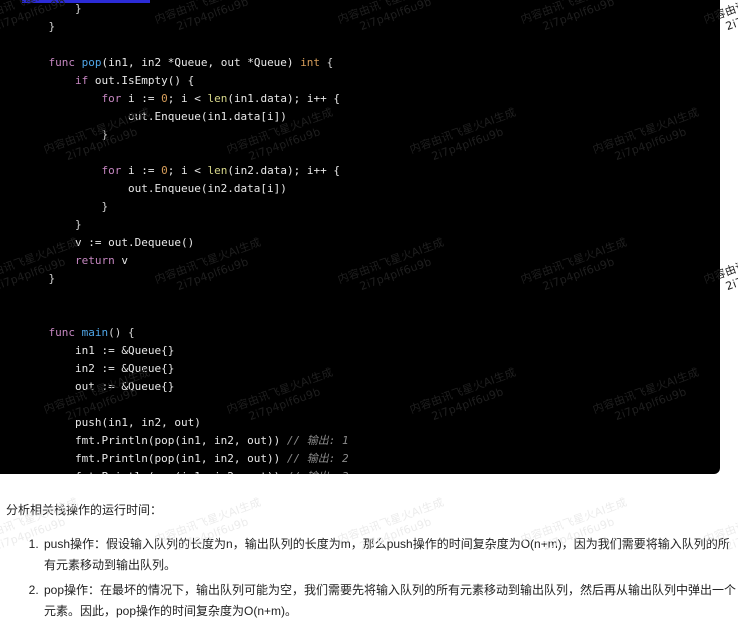 This screenshot has height=626, width=738. Describe the element at coordinates (207, 188) in the screenshot. I see `code-token: out.Enqueue(in2.data[i])` at that location.